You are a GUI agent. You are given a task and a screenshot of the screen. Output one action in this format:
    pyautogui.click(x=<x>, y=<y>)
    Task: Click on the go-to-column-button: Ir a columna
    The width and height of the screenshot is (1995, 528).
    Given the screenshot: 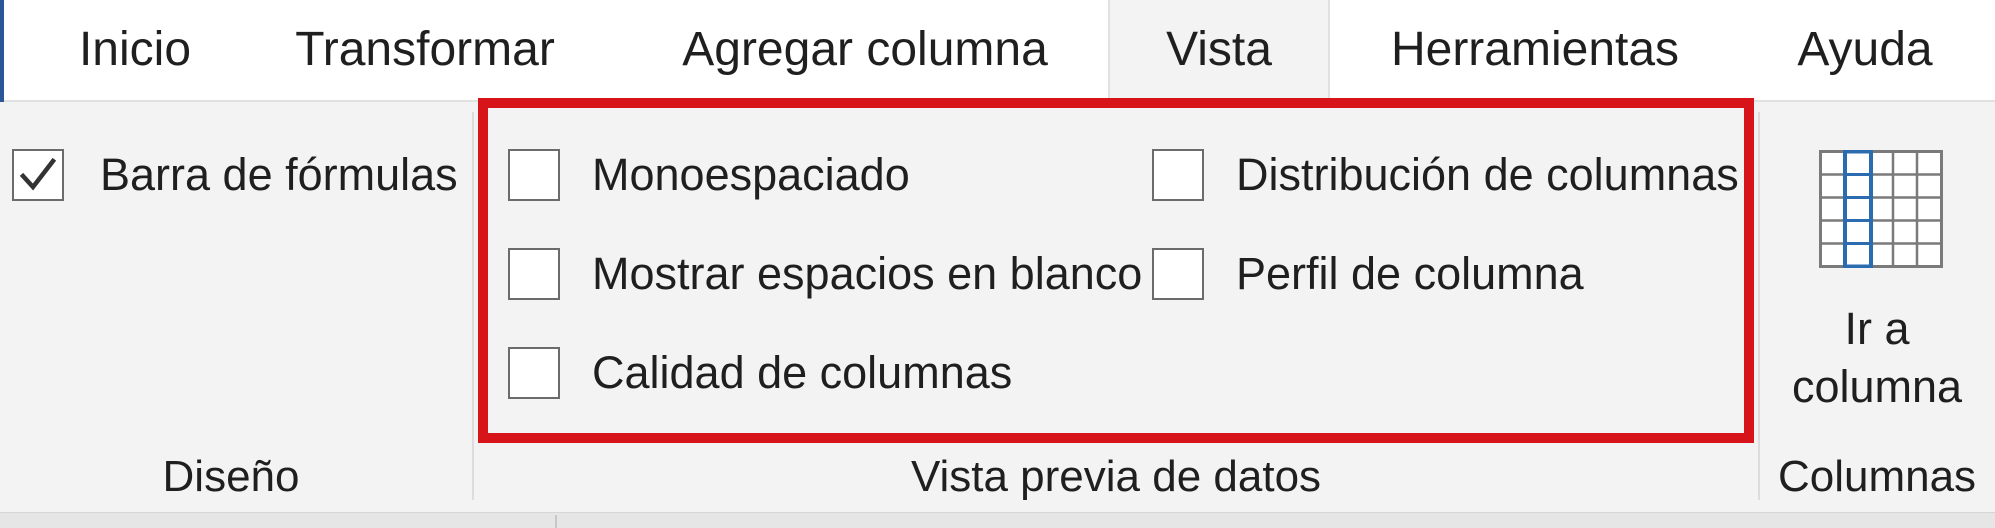 What is the action you would take?
    pyautogui.click(x=1877, y=272)
    